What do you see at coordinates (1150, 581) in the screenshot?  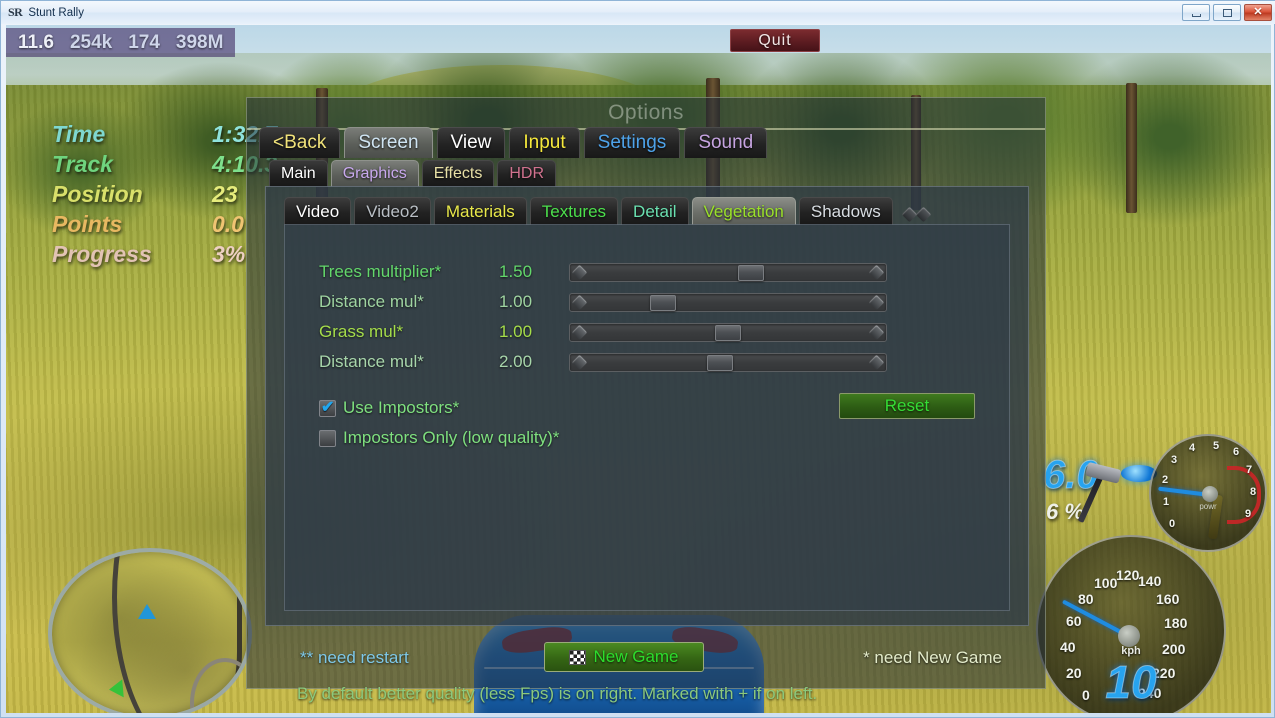 I see `speedo-tick-140: 140` at bounding box center [1150, 581].